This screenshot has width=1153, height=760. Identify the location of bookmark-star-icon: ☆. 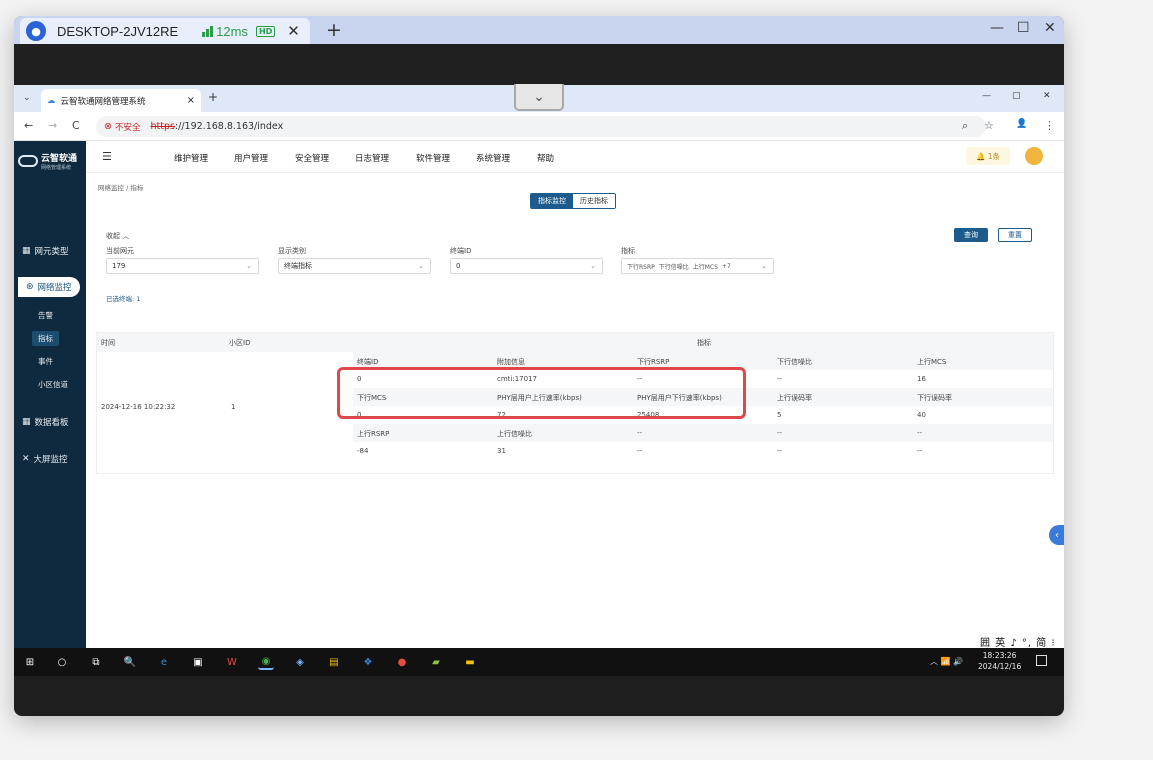
(989, 125).